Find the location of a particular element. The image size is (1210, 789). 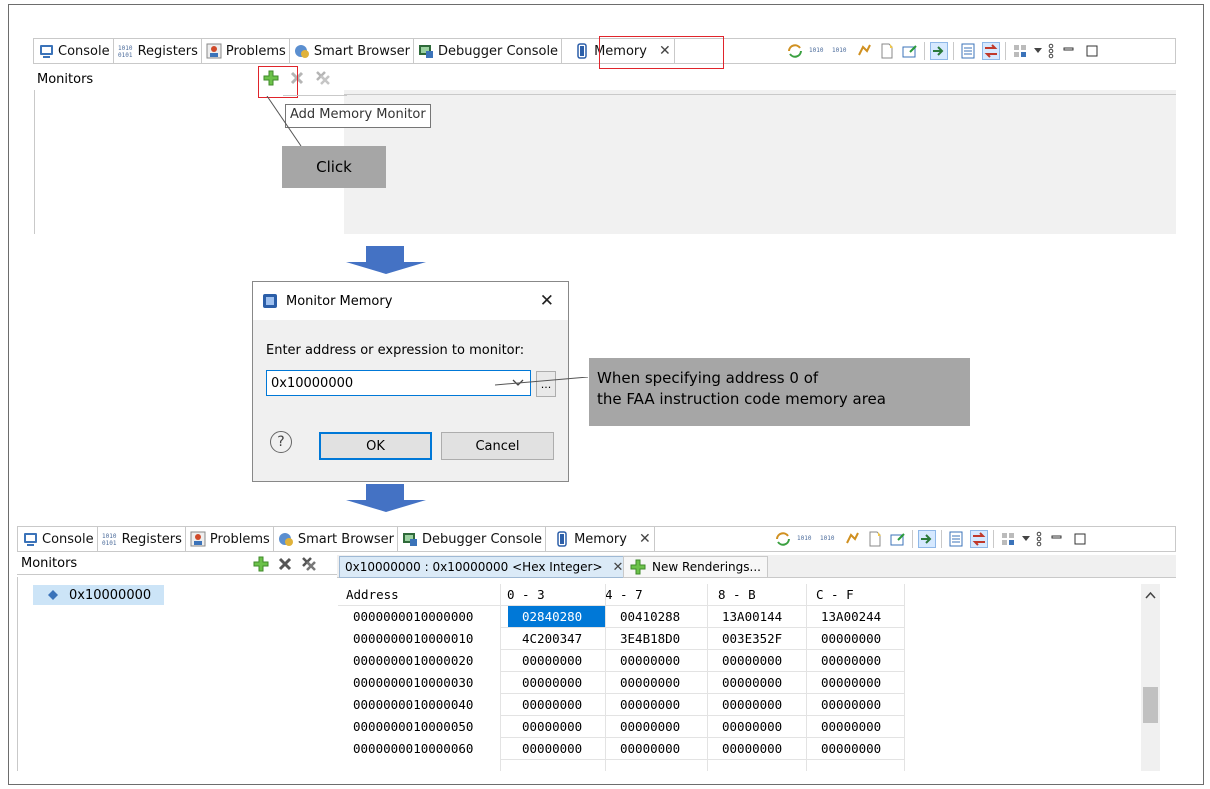

memory-cell: 4C200347 is located at coordinates (552, 638).